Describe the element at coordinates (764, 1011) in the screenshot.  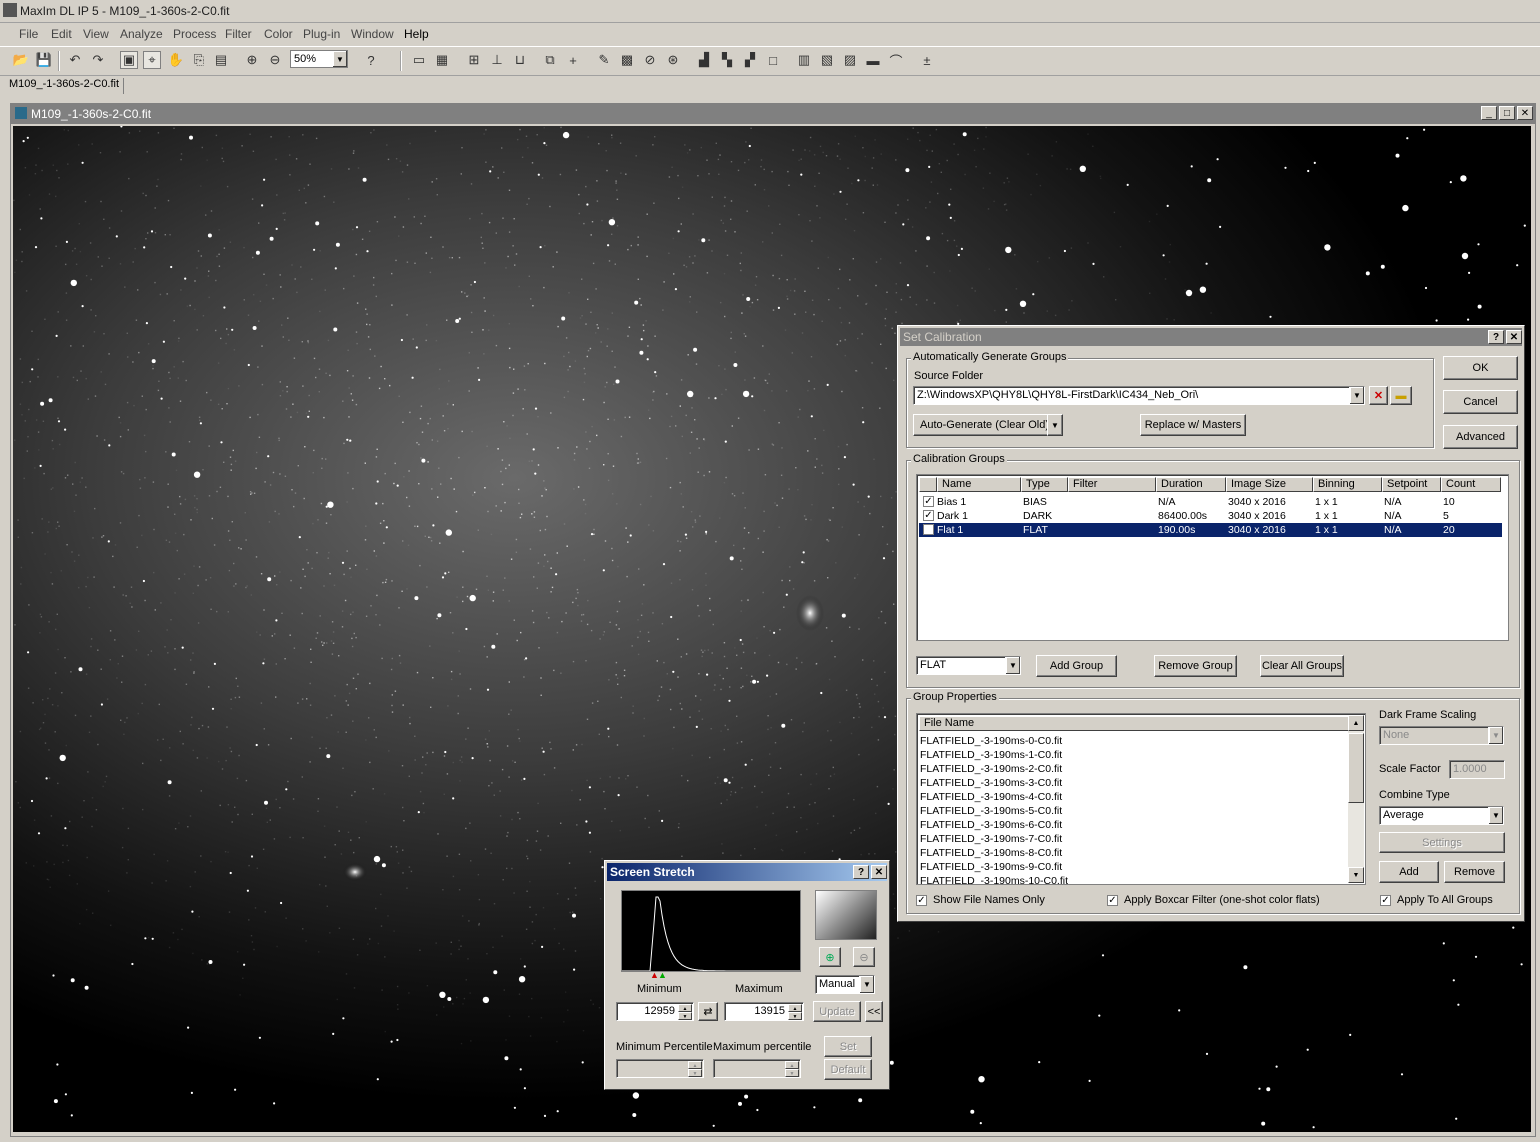
I see `maximum-input: 13915 ▲ ▼` at that location.